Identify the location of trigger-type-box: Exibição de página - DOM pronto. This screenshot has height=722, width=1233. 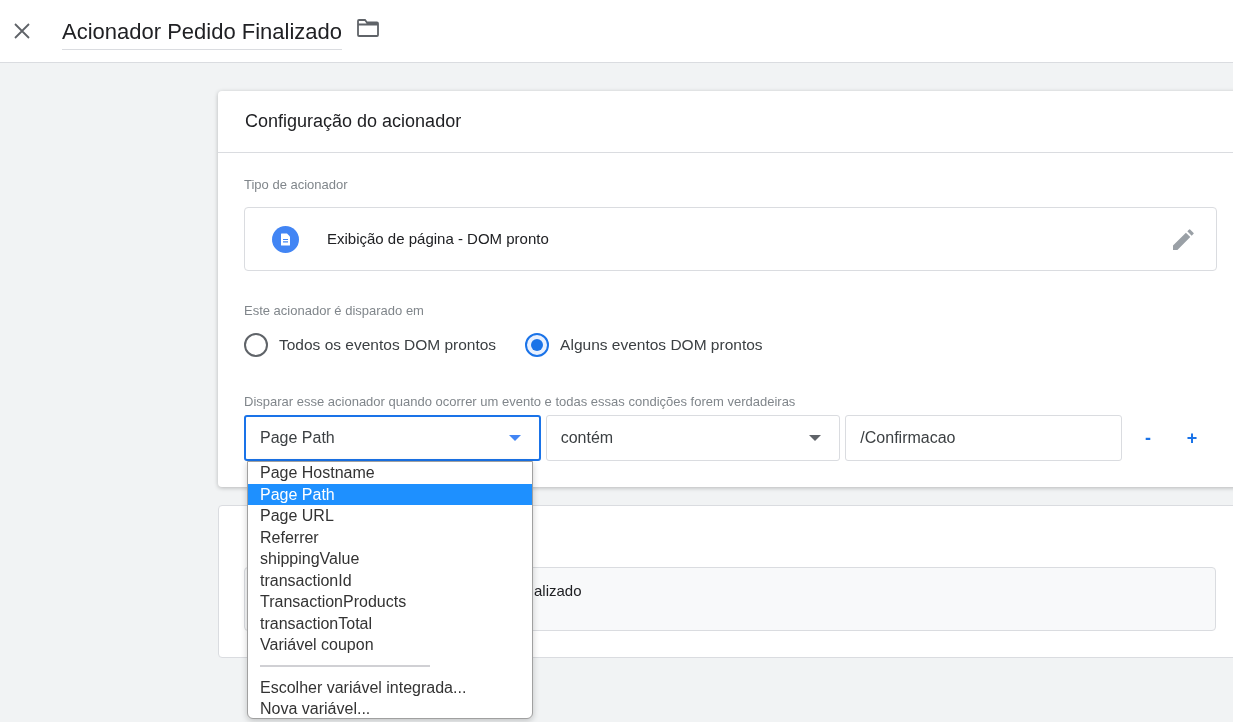
(730, 239).